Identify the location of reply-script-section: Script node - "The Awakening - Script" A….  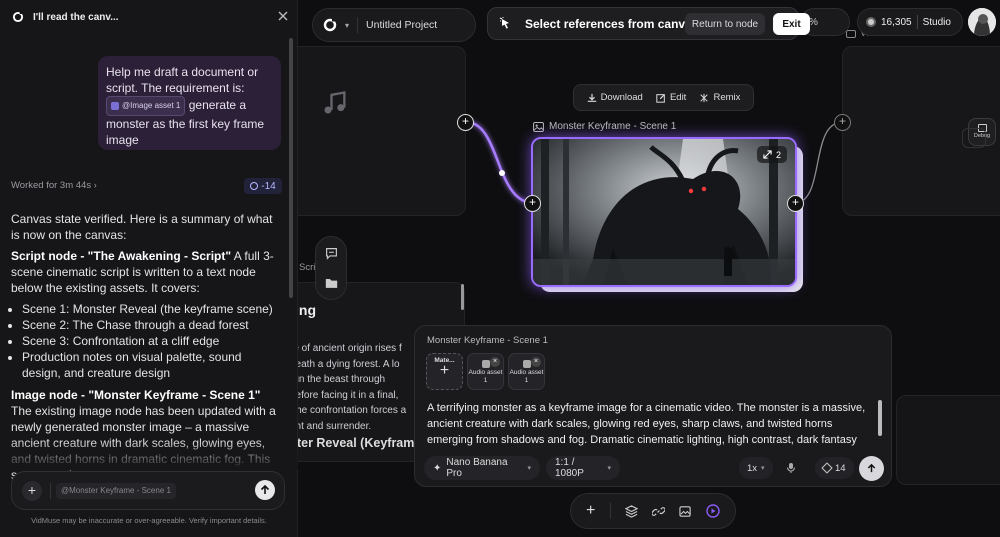
(142, 272).